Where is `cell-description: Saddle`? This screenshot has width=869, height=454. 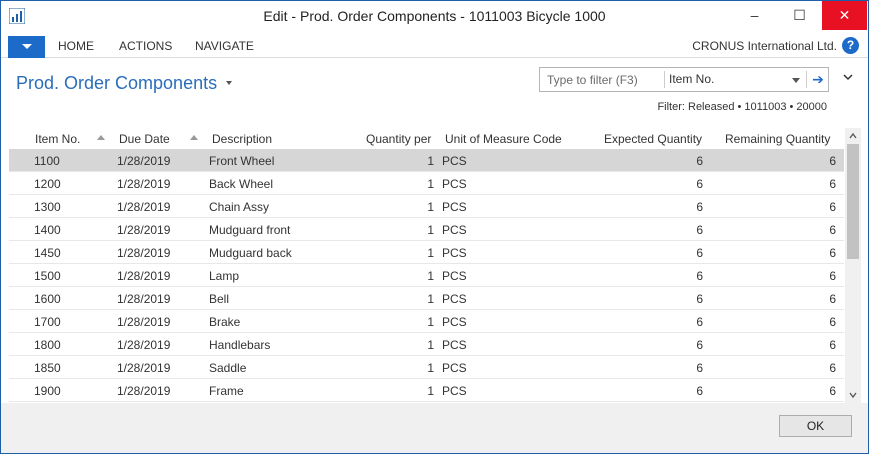
cell-description: Saddle is located at coordinates (227, 368).